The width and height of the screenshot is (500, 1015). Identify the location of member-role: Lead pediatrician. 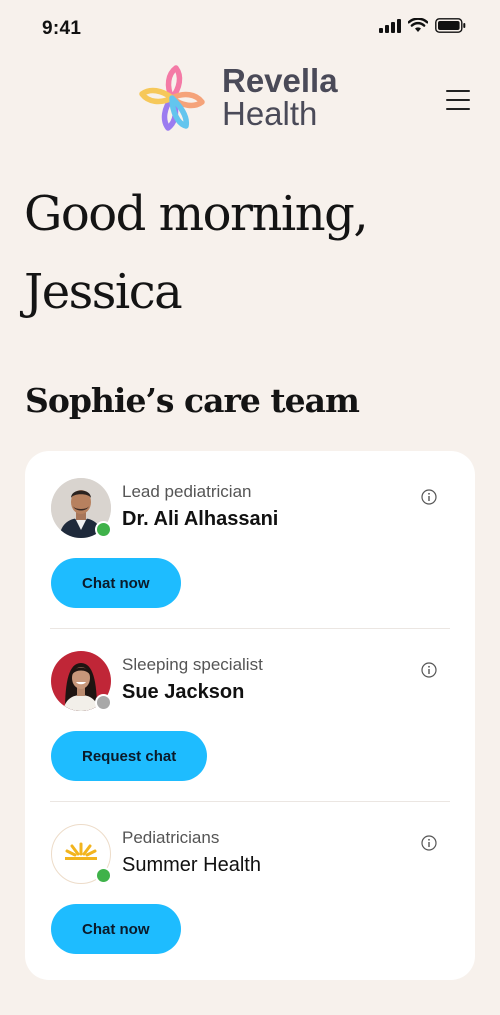
(187, 491).